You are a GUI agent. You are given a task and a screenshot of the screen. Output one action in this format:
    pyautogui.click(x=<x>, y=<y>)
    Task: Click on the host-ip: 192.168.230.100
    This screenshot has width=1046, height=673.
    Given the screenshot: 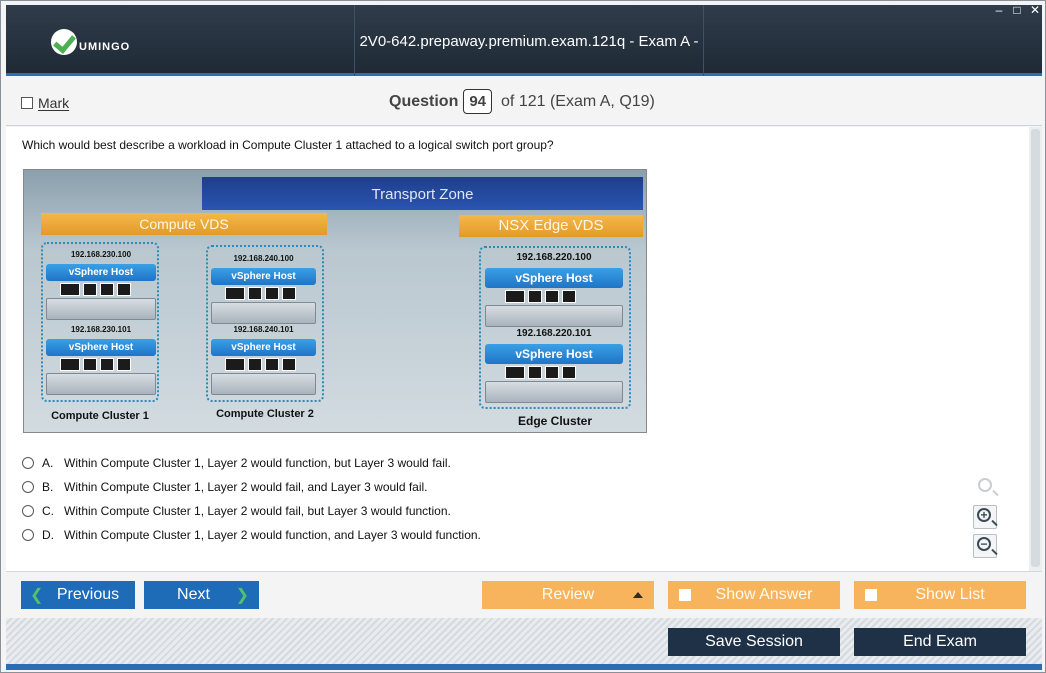 What is the action you would take?
    pyautogui.click(x=101, y=254)
    